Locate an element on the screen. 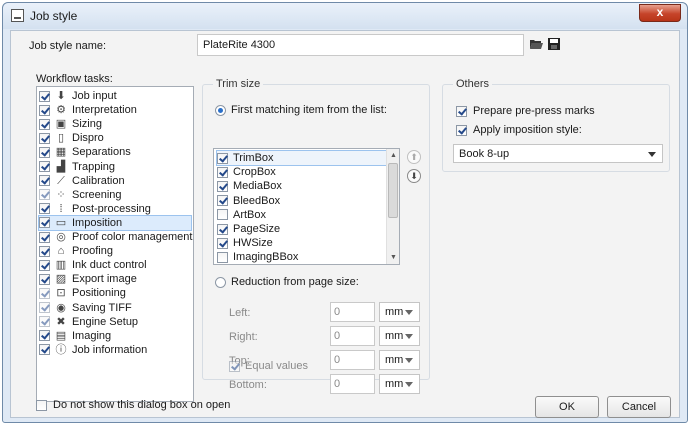 The image size is (690, 425). prepress-marks-check is located at coordinates (461, 111).